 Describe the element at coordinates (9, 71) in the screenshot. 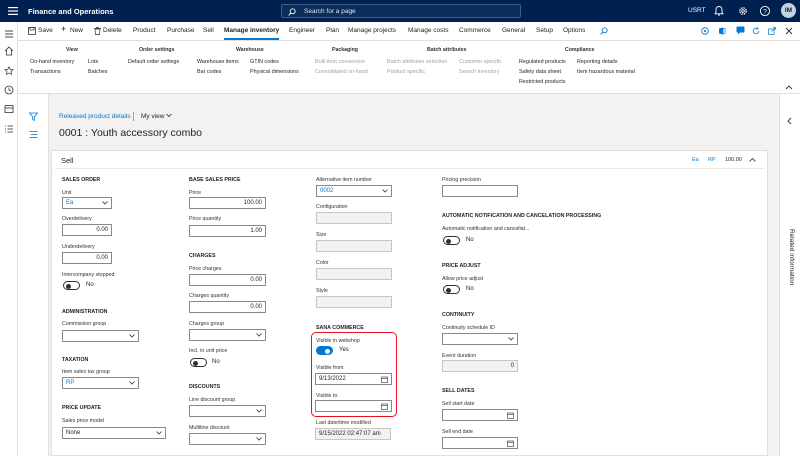

I see `star-icon` at that location.